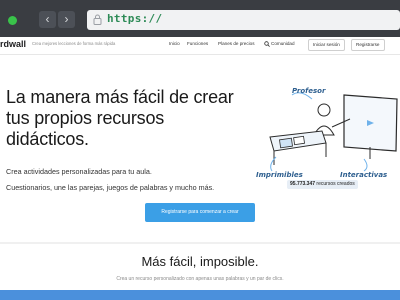 The height and width of the screenshot is (300, 400). What do you see at coordinates (327, 133) in the screenshot?
I see `hero-illustration: Profesor Imprimibles Interactivas` at bounding box center [327, 133].